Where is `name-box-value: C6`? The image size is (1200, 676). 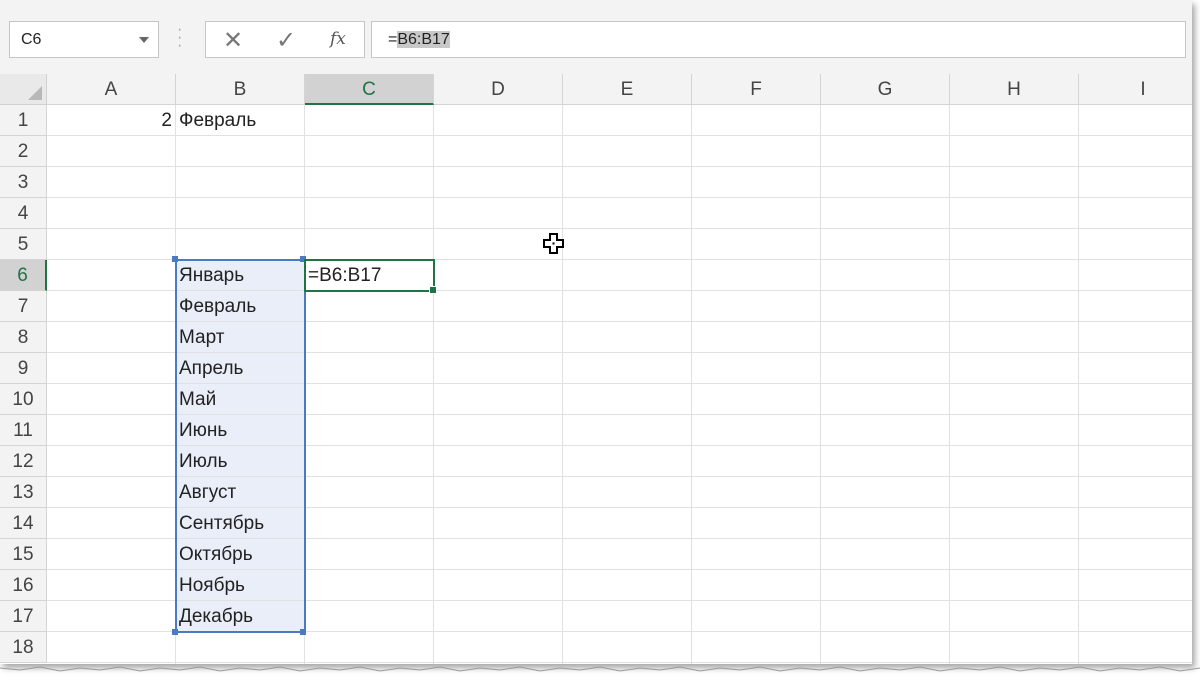 name-box-value: C6 is located at coordinates (31, 39).